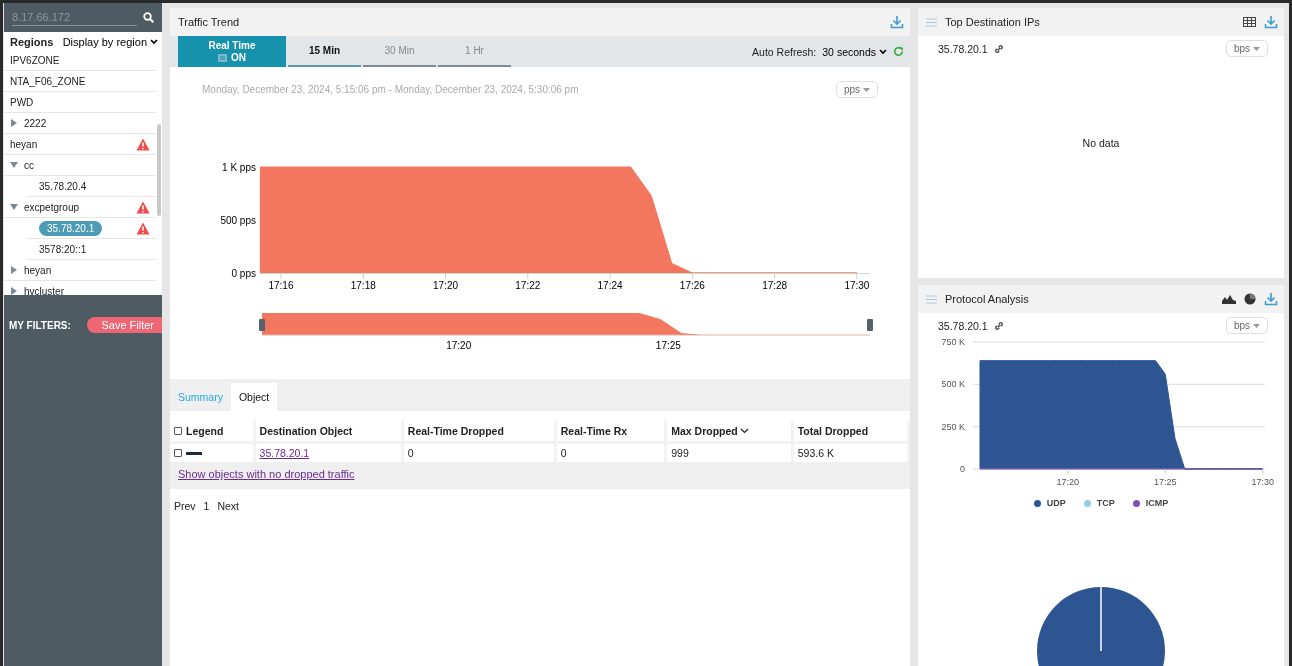 This screenshot has width=1292, height=666. I want to click on tree-item: cc, so click(29, 165).